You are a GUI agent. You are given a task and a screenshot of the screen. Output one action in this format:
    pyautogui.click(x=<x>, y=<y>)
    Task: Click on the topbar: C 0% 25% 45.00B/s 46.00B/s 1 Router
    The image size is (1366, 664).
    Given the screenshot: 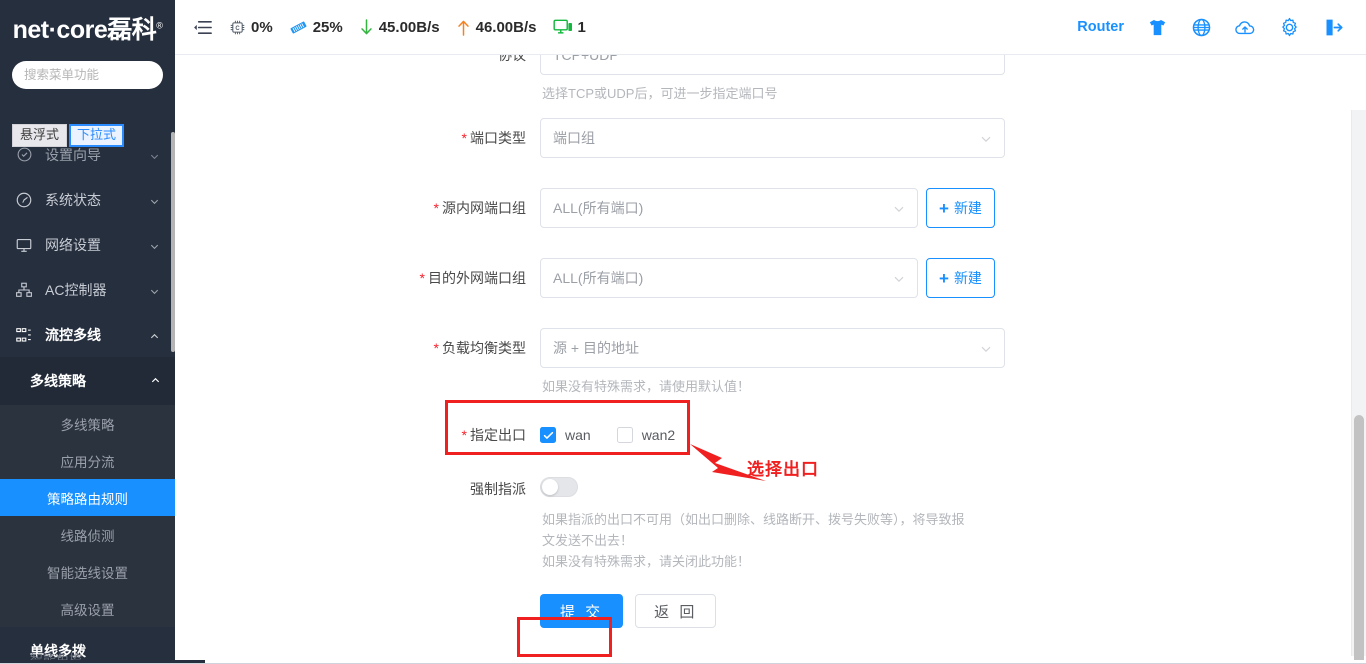 What is the action you would take?
    pyautogui.click(x=770, y=27)
    